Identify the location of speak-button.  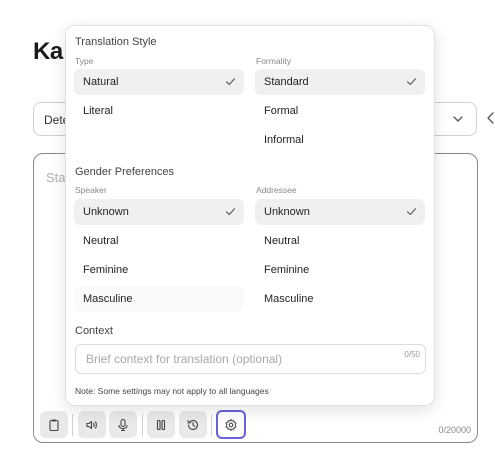
(92, 424).